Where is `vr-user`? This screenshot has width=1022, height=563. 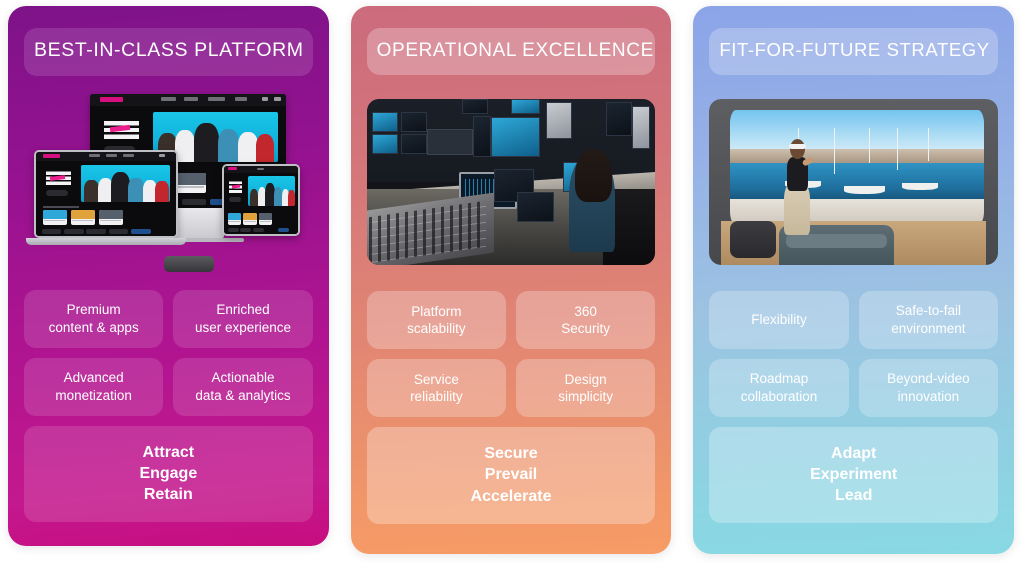
vr-user is located at coordinates (799, 185).